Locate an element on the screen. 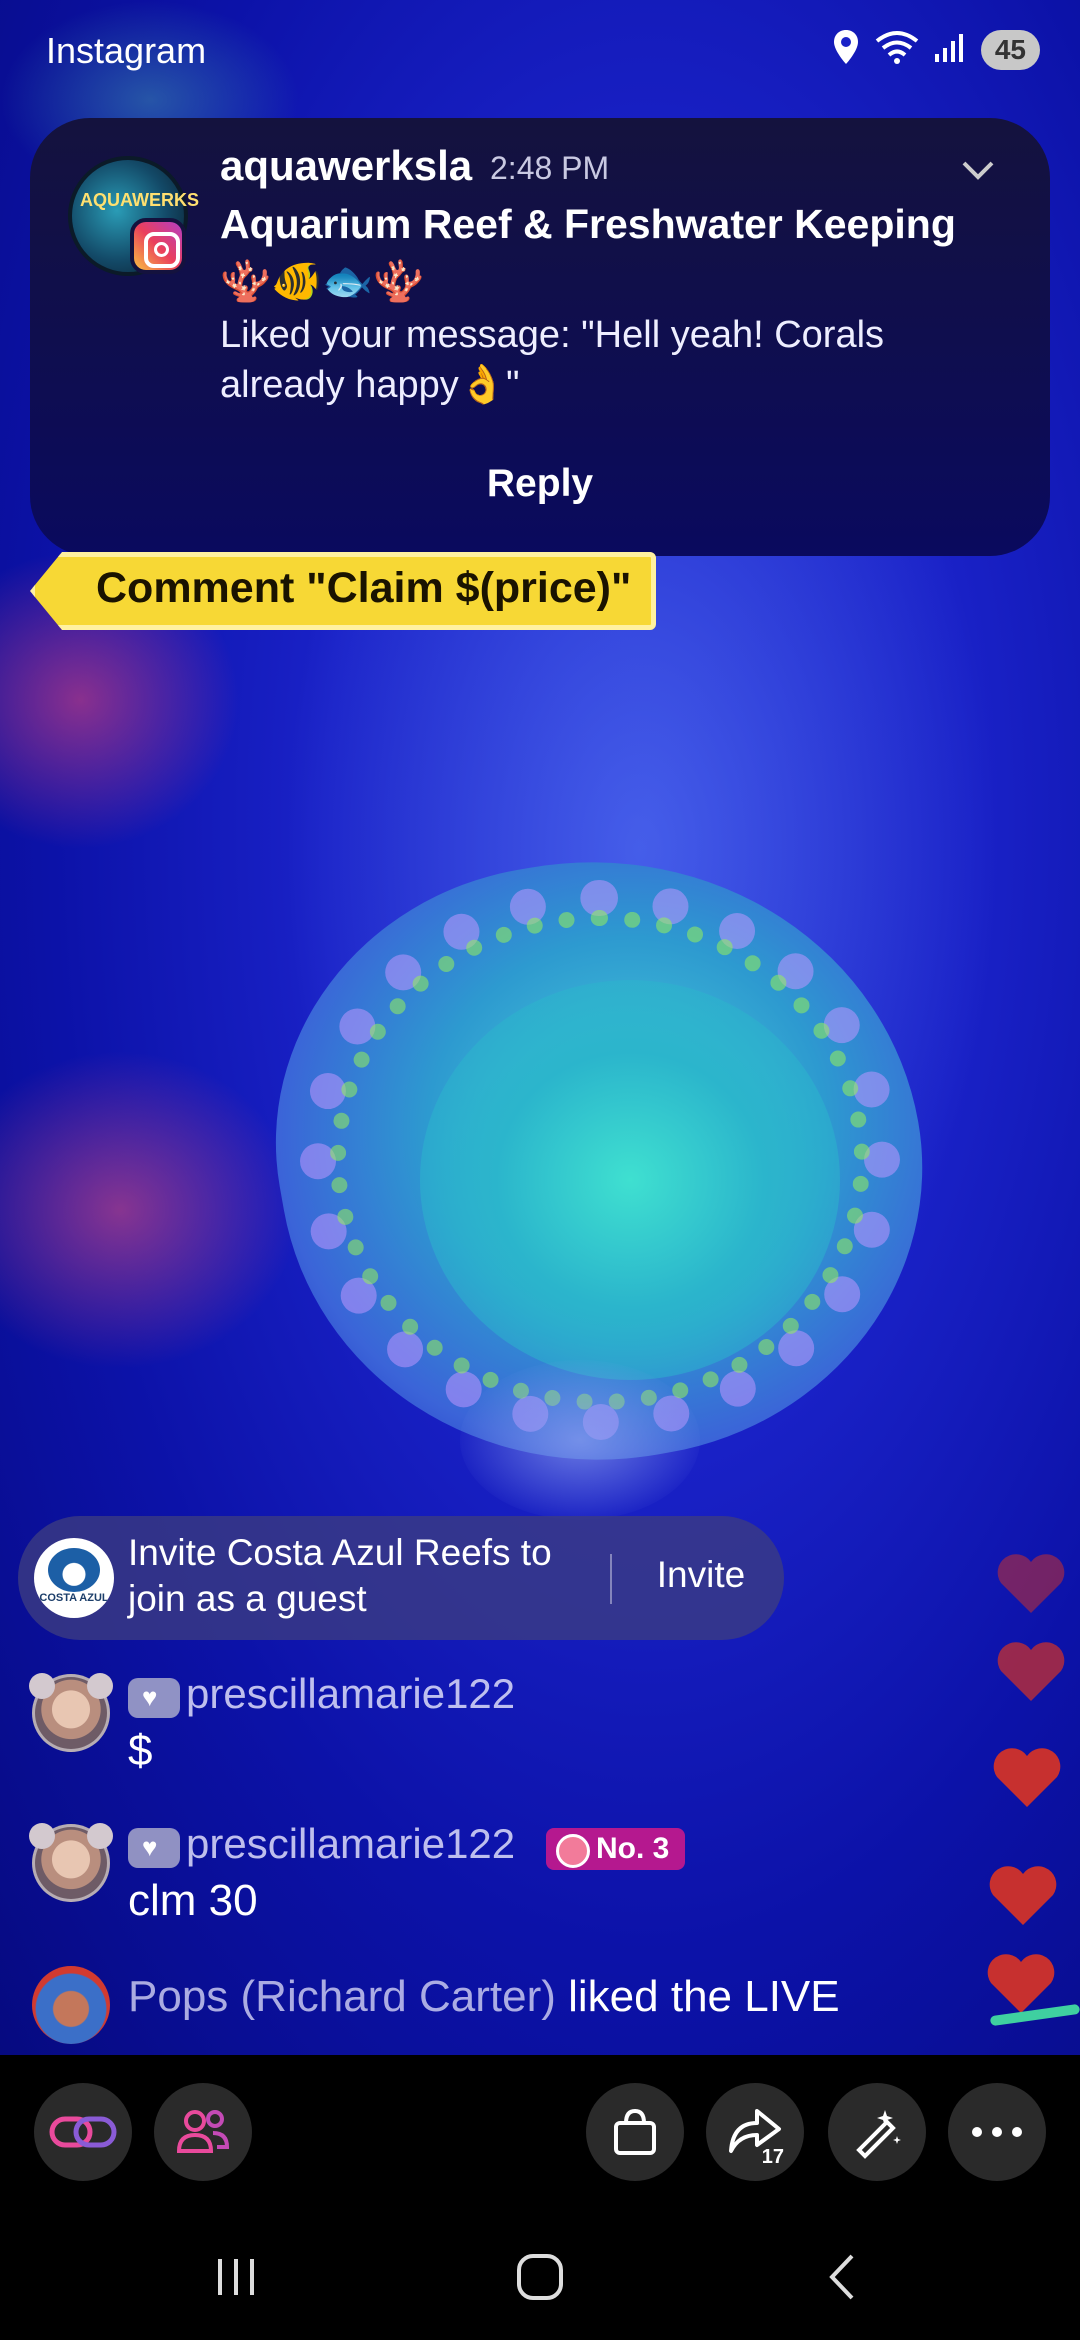 The width and height of the screenshot is (1080, 2340). people-icon is located at coordinates (203, 2132).